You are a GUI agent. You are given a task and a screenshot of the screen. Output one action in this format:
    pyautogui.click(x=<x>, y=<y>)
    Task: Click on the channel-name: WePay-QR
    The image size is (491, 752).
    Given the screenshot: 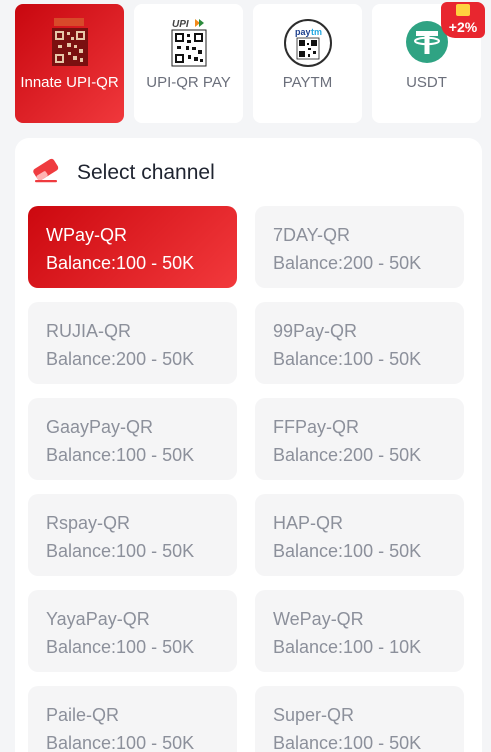 What is the action you would take?
    pyautogui.click(x=318, y=619)
    